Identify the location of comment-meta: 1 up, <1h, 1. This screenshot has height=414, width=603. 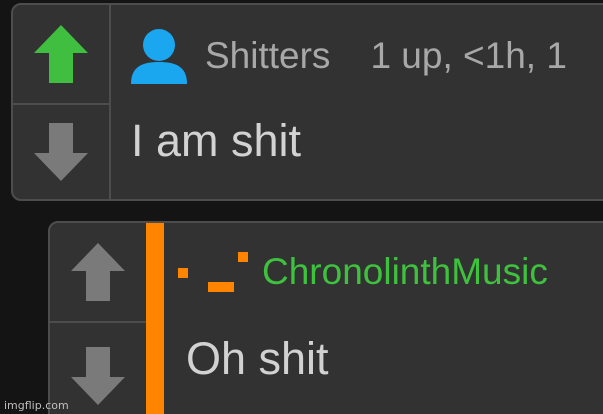
(468, 55).